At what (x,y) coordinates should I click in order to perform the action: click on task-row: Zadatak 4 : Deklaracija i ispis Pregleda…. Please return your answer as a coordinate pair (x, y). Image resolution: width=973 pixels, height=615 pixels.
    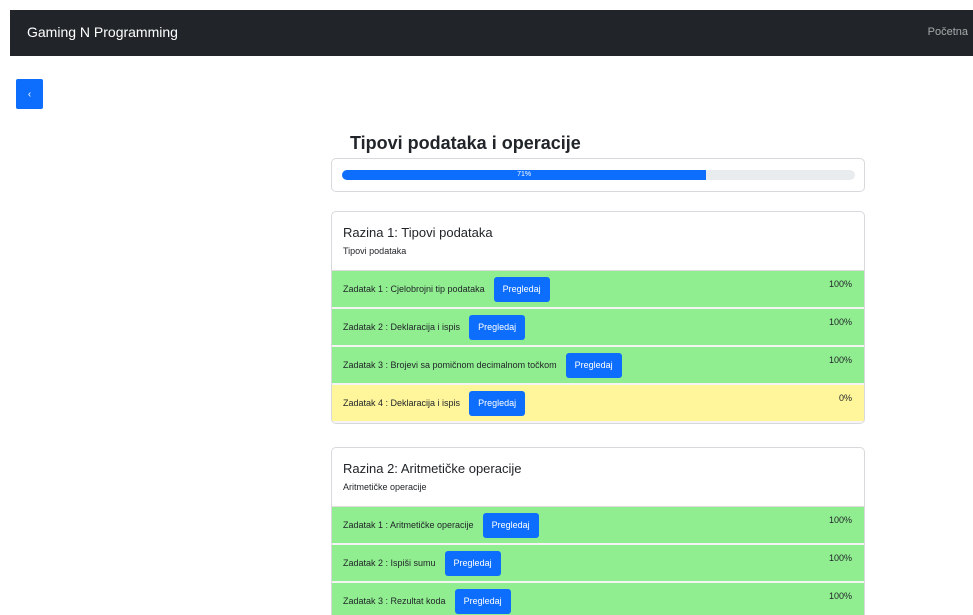
    Looking at the image, I should click on (598, 404).